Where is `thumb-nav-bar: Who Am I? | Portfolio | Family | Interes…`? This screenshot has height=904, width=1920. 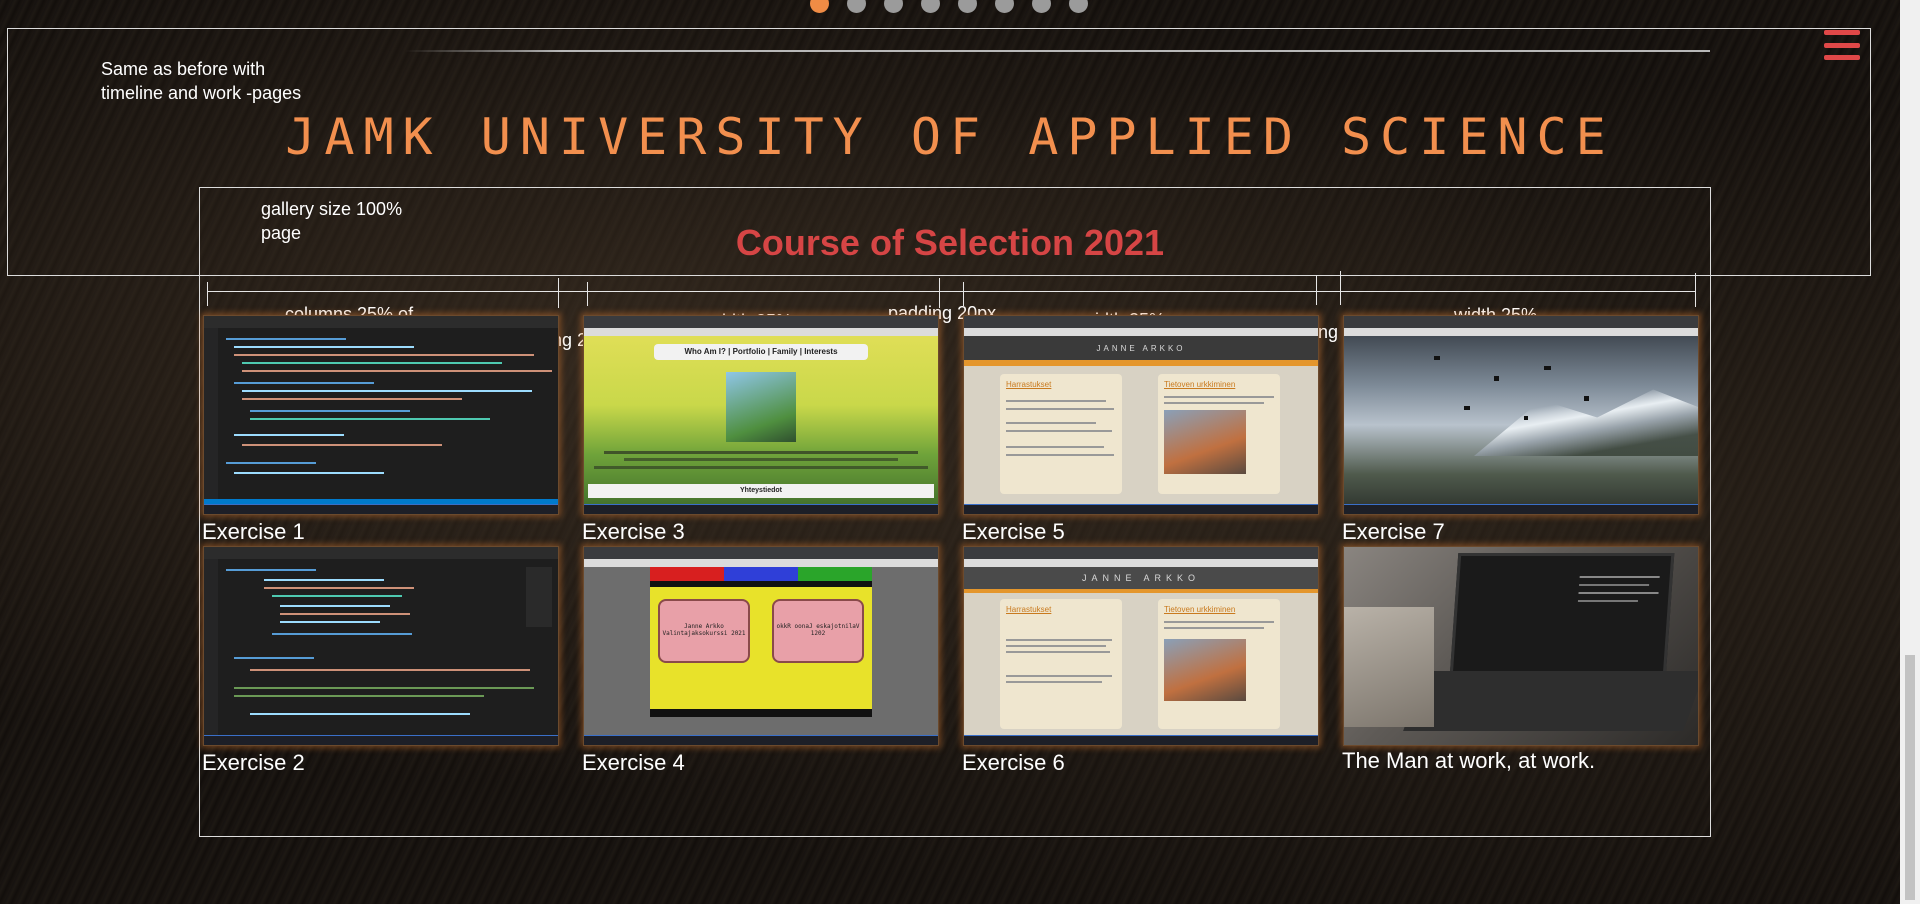
thumb-nav-bar: Who Am I? | Portfolio | Family | Interes… is located at coordinates (761, 352).